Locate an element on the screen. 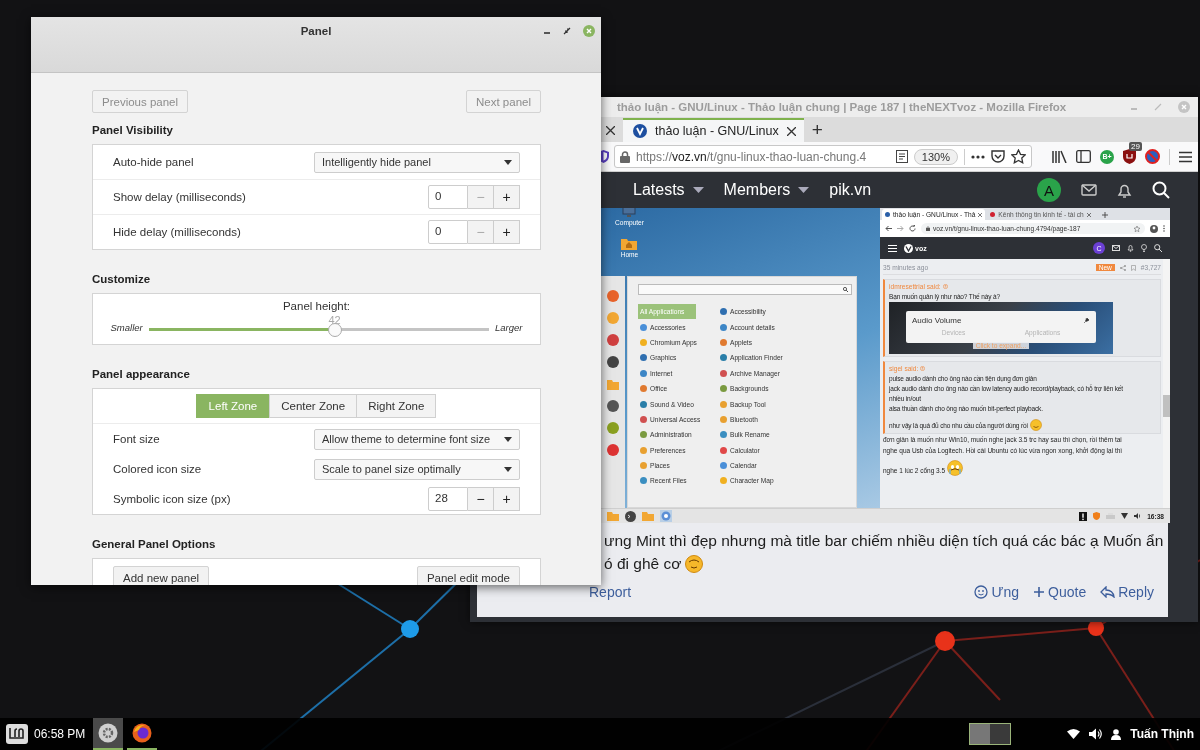 The width and height of the screenshot is (1200, 750). setting-label: Show delay (milliseconds) is located at coordinates (179, 197).